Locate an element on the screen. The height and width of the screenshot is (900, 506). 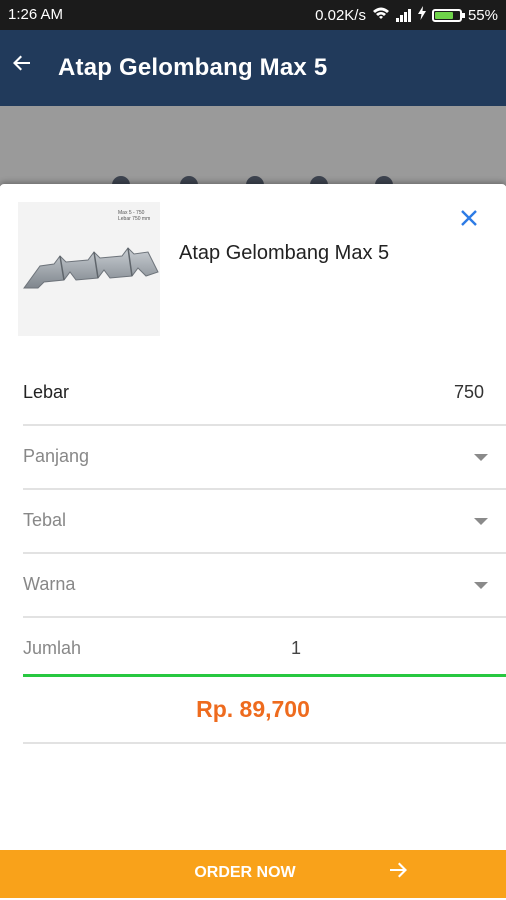
quantity-input: 1 is located at coordinates (296, 648).